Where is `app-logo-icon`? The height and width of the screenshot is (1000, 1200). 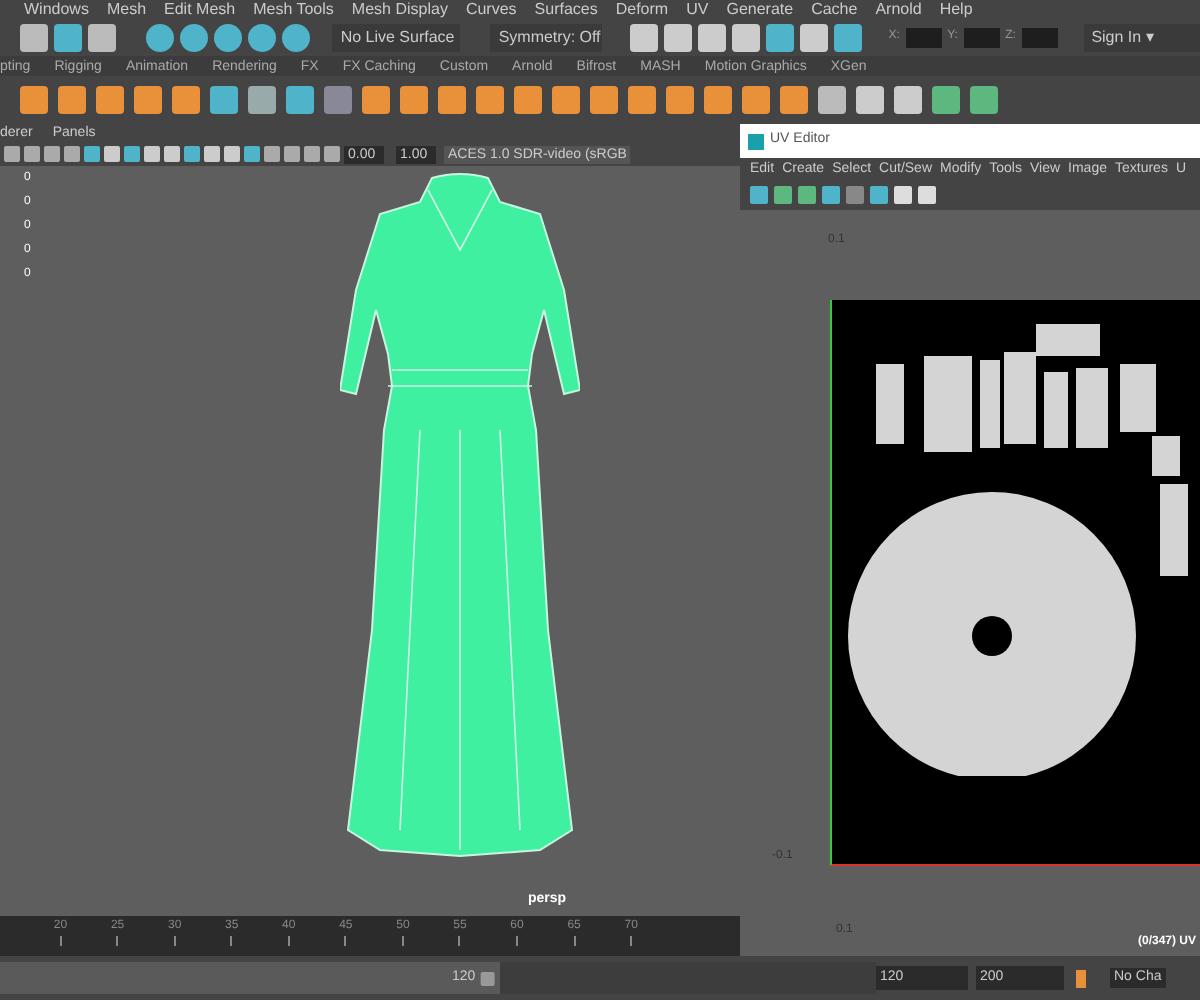 app-logo-icon is located at coordinates (756, 141).